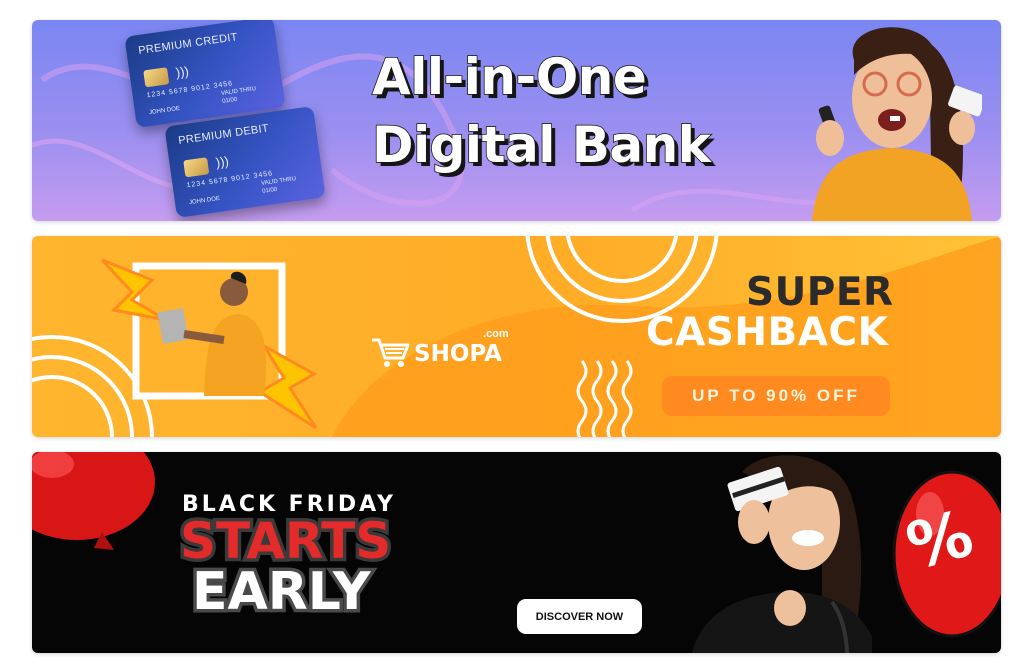 The image size is (1011, 670). What do you see at coordinates (820, 292) in the screenshot?
I see `headline-super: SUPER` at bounding box center [820, 292].